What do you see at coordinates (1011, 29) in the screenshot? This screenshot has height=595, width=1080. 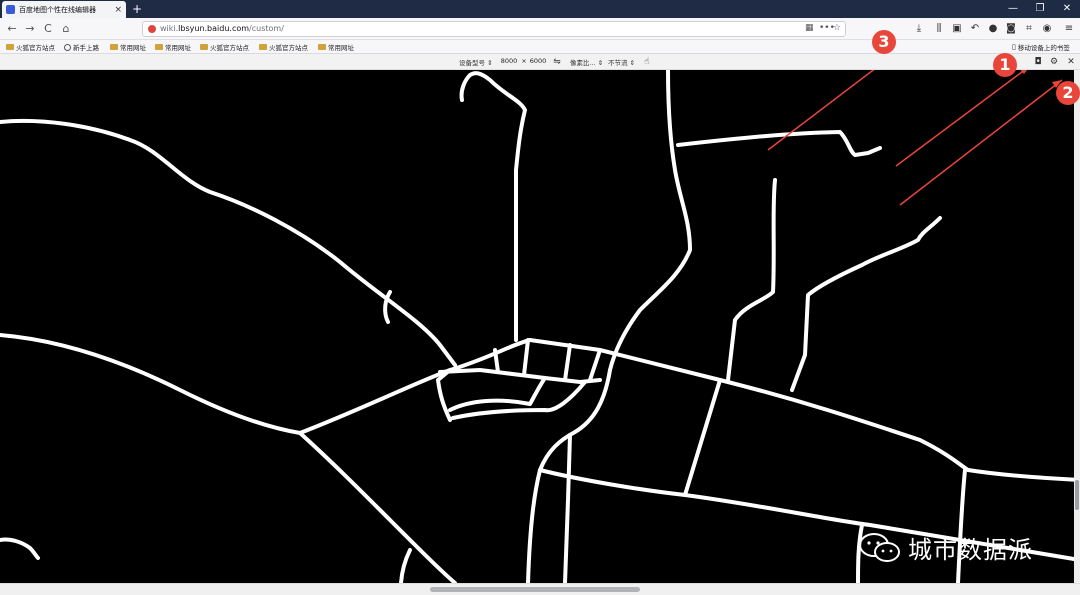 I see `password-icon: ◙` at bounding box center [1011, 29].